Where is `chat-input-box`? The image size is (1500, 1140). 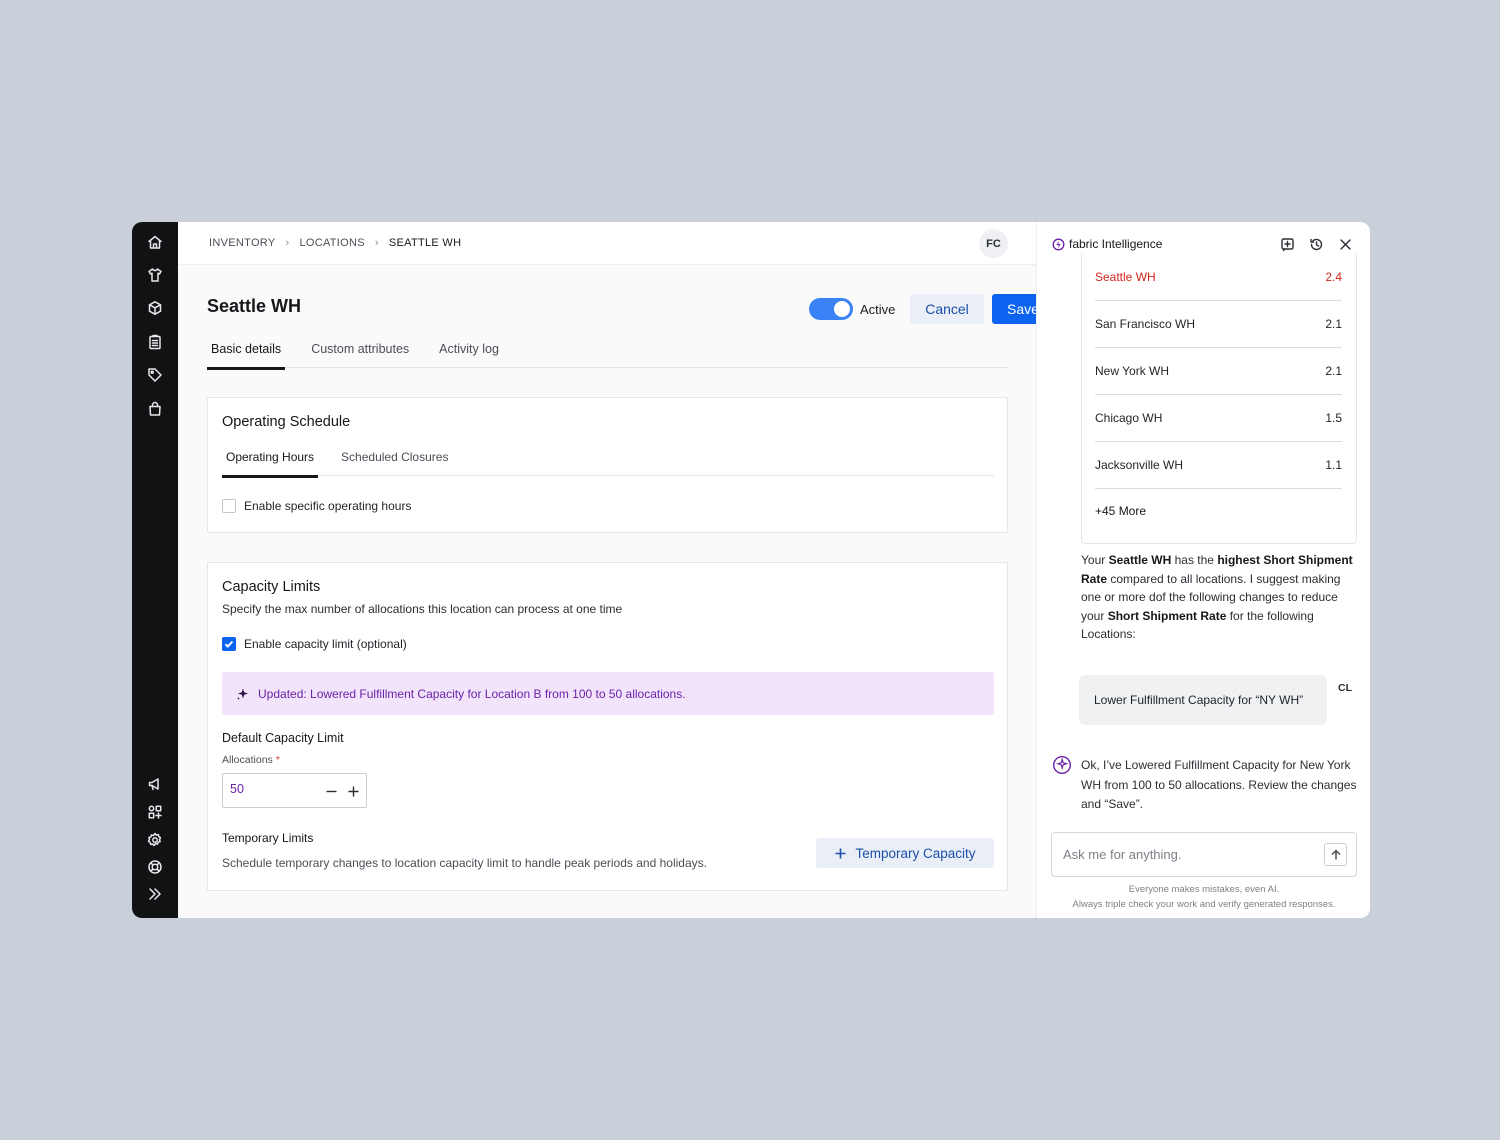
chat-input-box is located at coordinates (1204, 854).